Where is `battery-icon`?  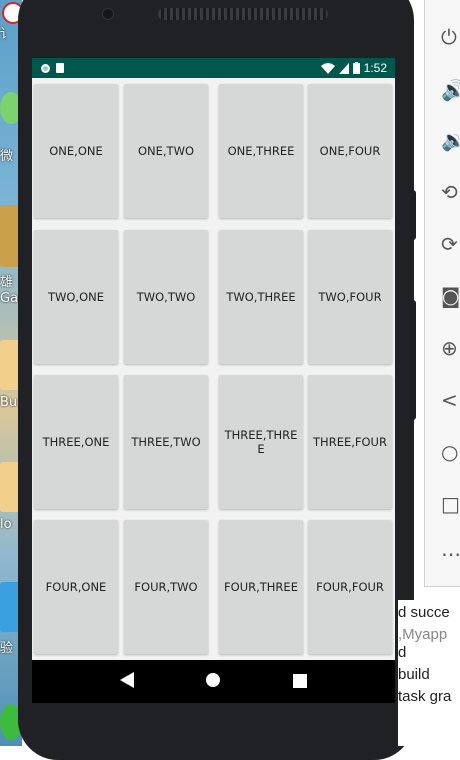 battery-icon is located at coordinates (356, 68).